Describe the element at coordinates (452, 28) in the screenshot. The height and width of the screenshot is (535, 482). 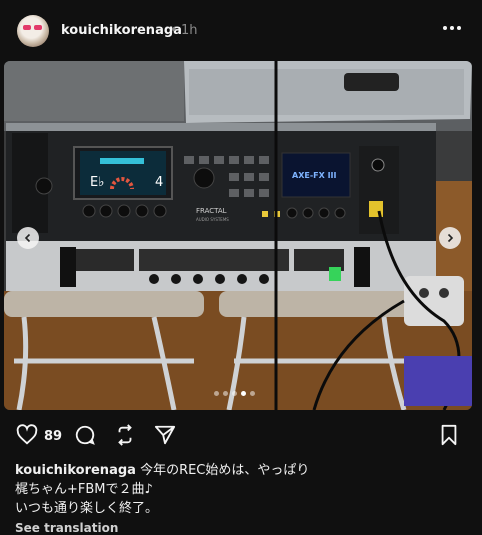
I see `more-icon` at that location.